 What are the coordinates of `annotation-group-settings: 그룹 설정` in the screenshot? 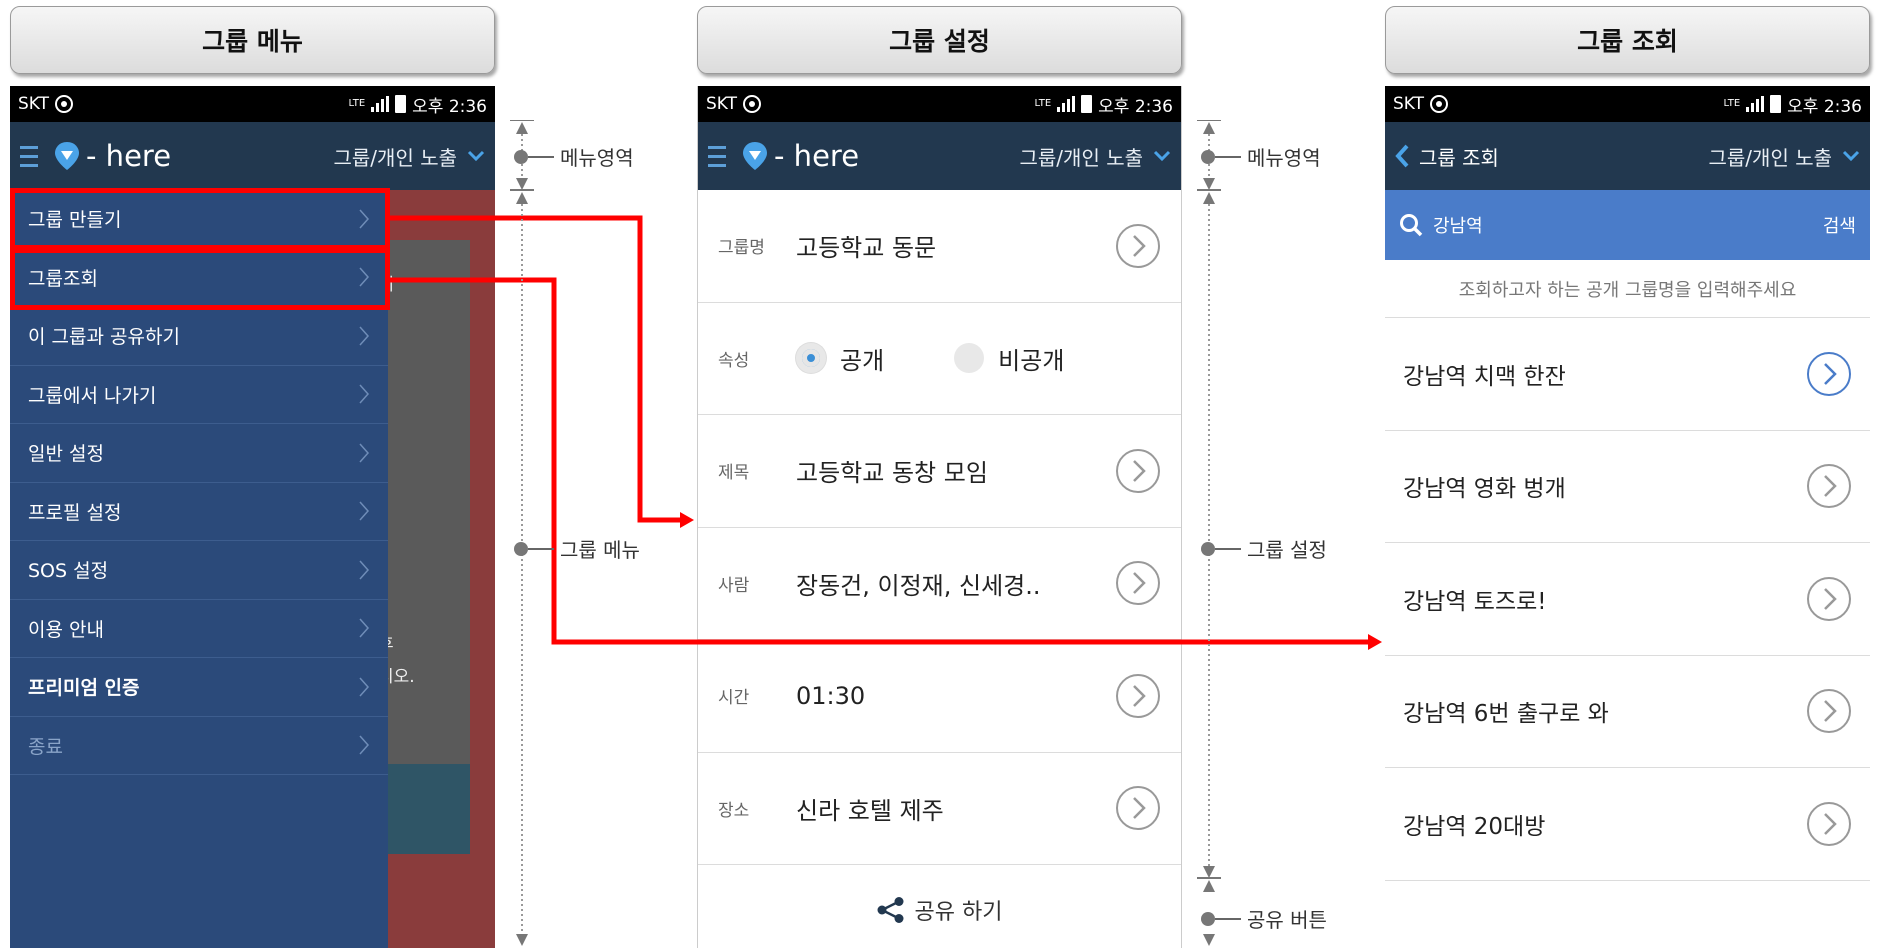 It's located at (1264, 548).